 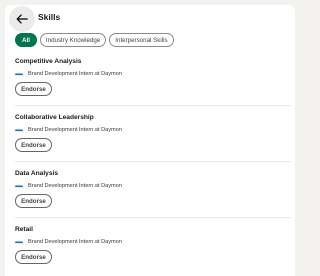 What do you see at coordinates (24, 229) in the screenshot?
I see `skill-name: Retail` at bounding box center [24, 229].